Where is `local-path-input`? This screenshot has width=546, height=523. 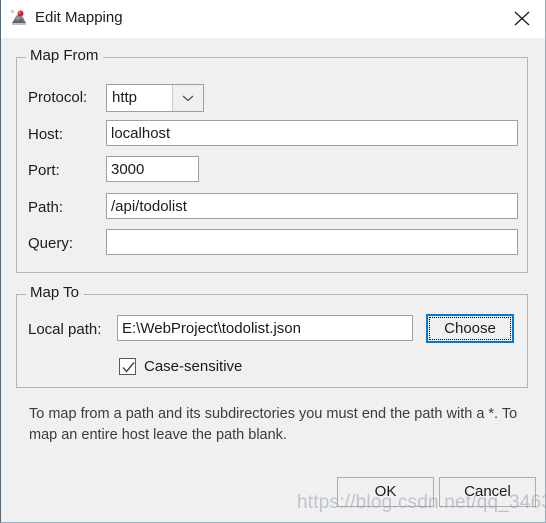
local-path-input is located at coordinates (265, 328).